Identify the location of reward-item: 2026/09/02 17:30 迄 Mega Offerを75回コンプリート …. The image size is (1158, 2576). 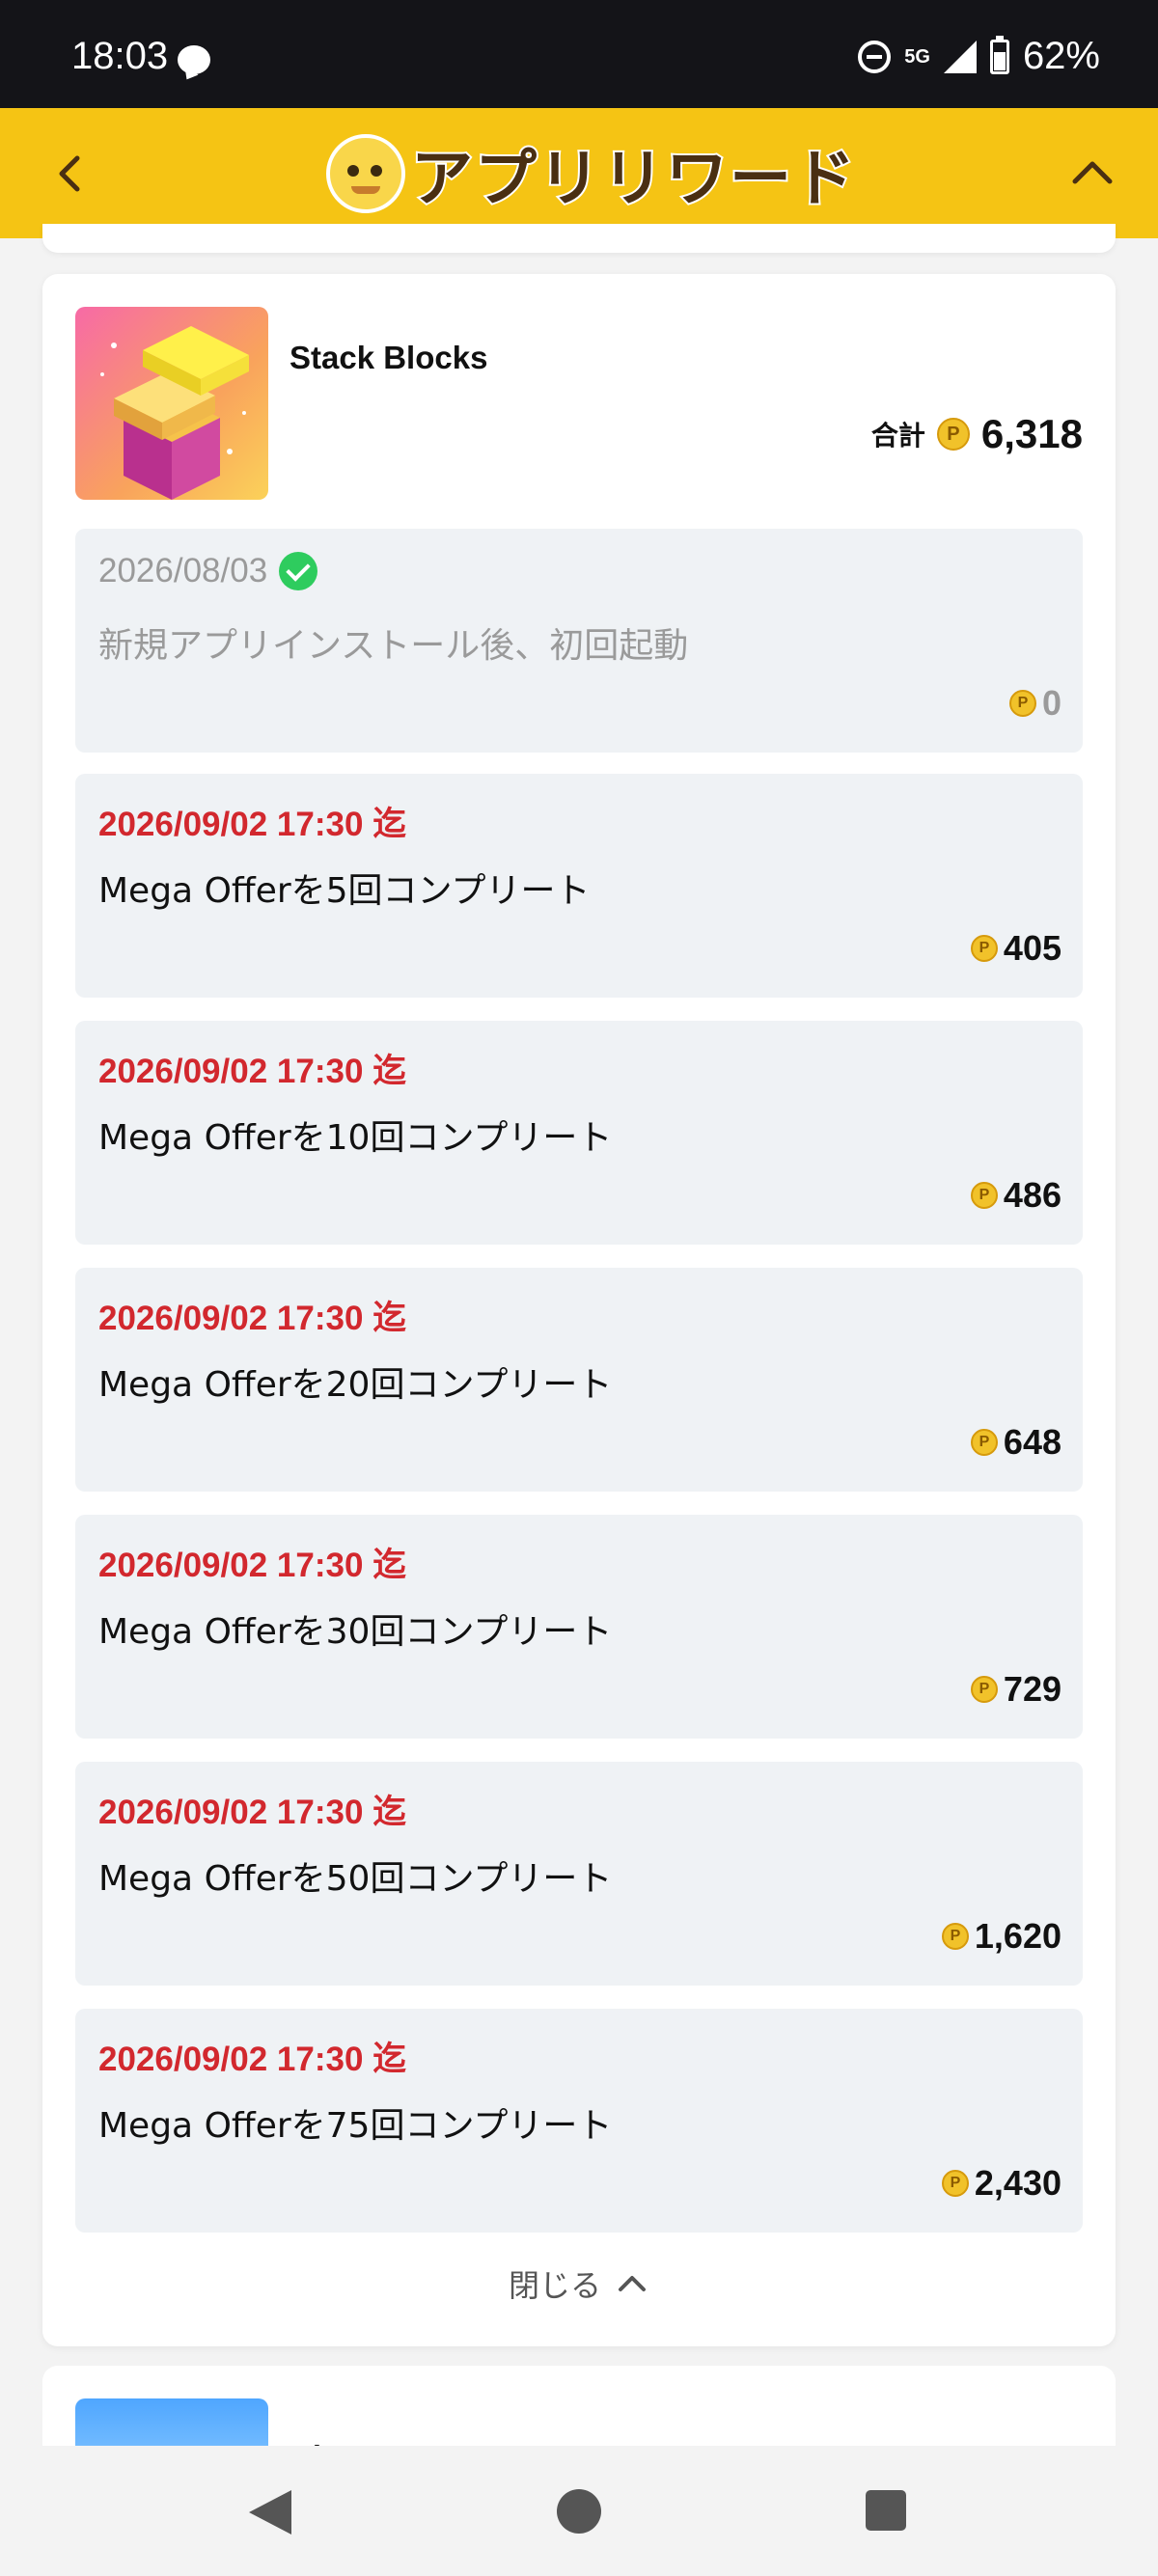
(579, 2121).